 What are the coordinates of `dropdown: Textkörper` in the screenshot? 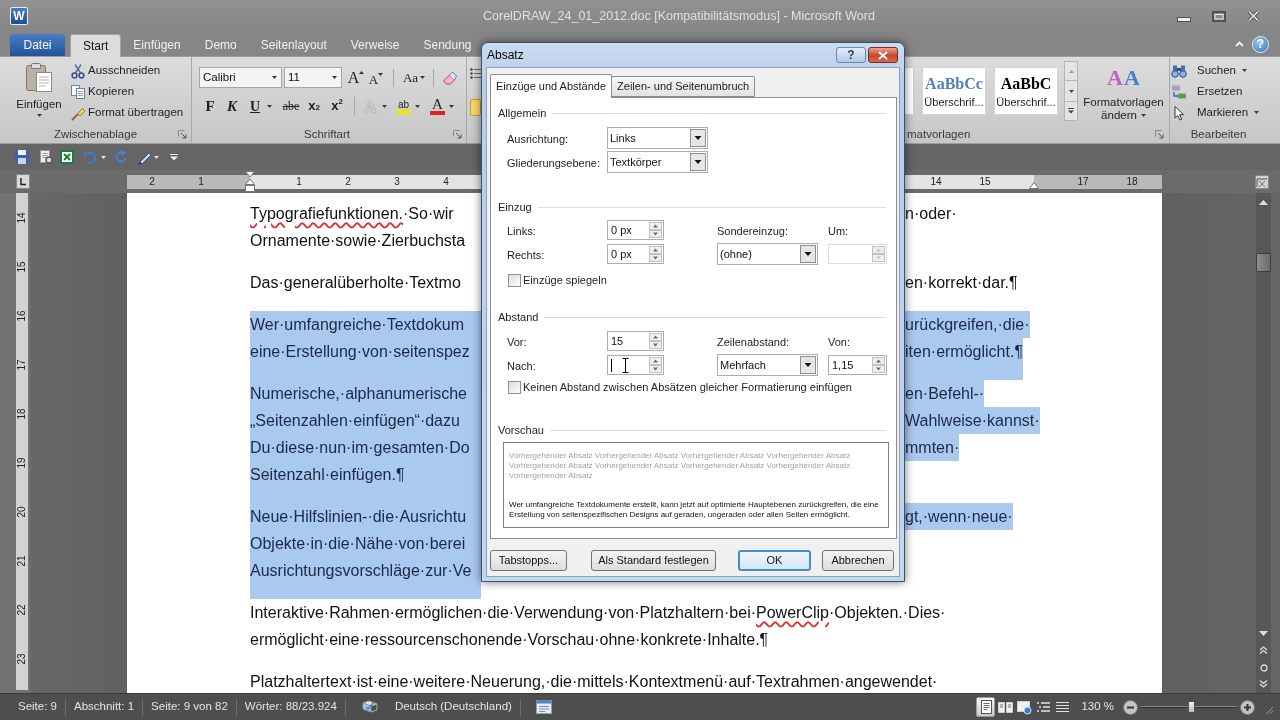 It's located at (657, 162).